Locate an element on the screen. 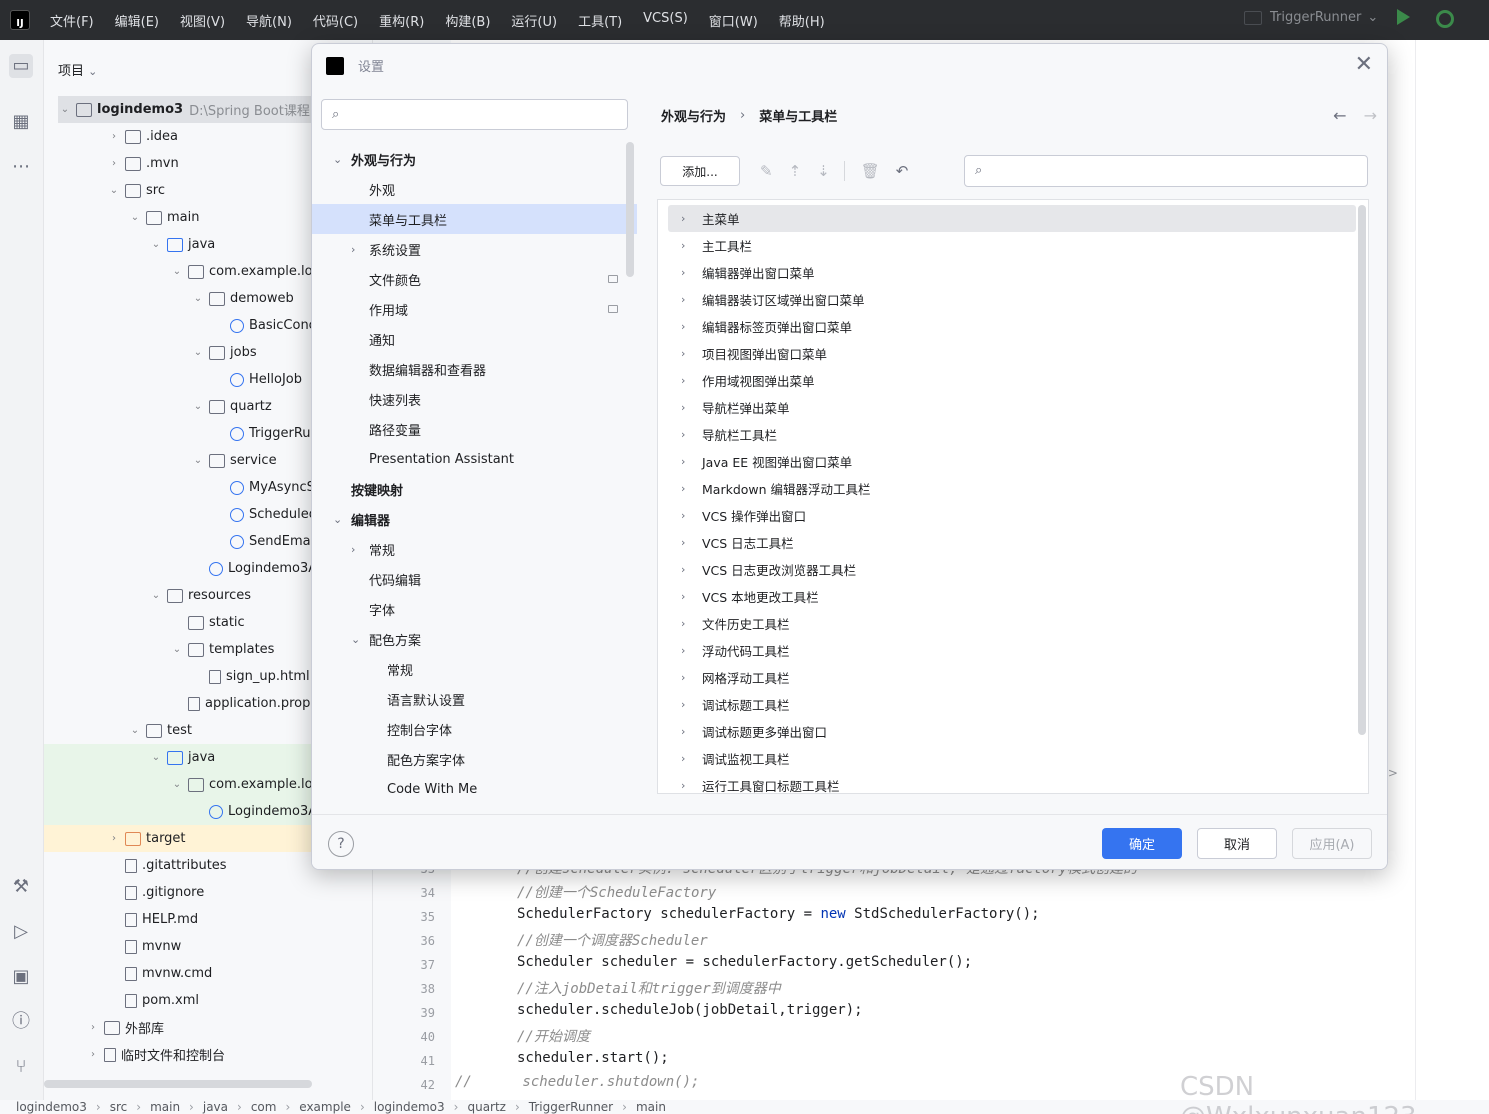  tree-item: › 外部库 is located at coordinates (208, 1027).